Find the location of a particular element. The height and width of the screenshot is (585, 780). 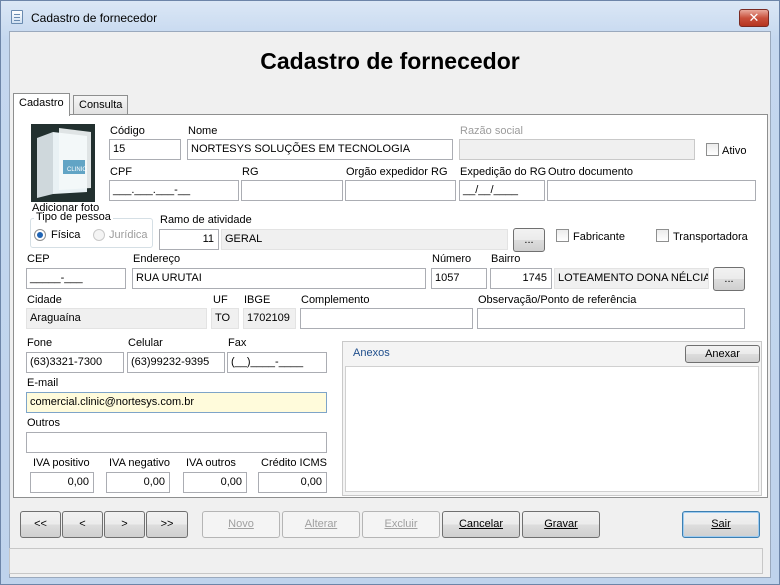

credito-icms-label: Crédito ICMS is located at coordinates (294, 463).